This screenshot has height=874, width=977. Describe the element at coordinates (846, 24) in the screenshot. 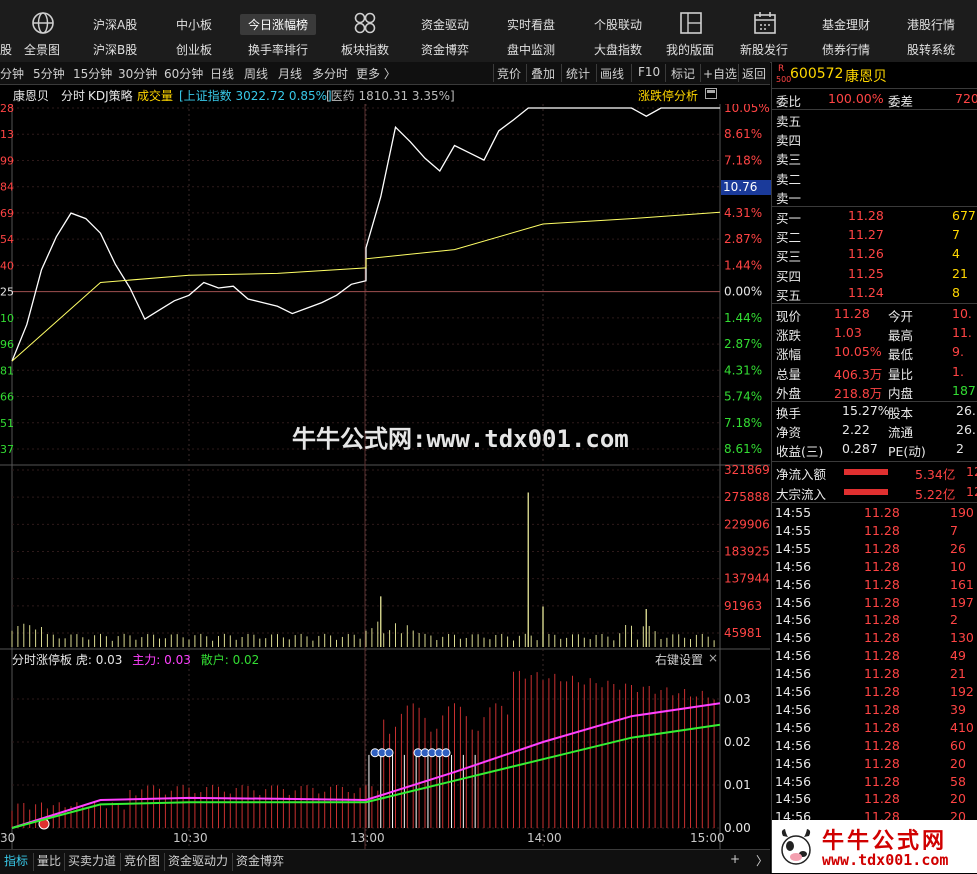

I see `nav-funds: 基金理财` at that location.